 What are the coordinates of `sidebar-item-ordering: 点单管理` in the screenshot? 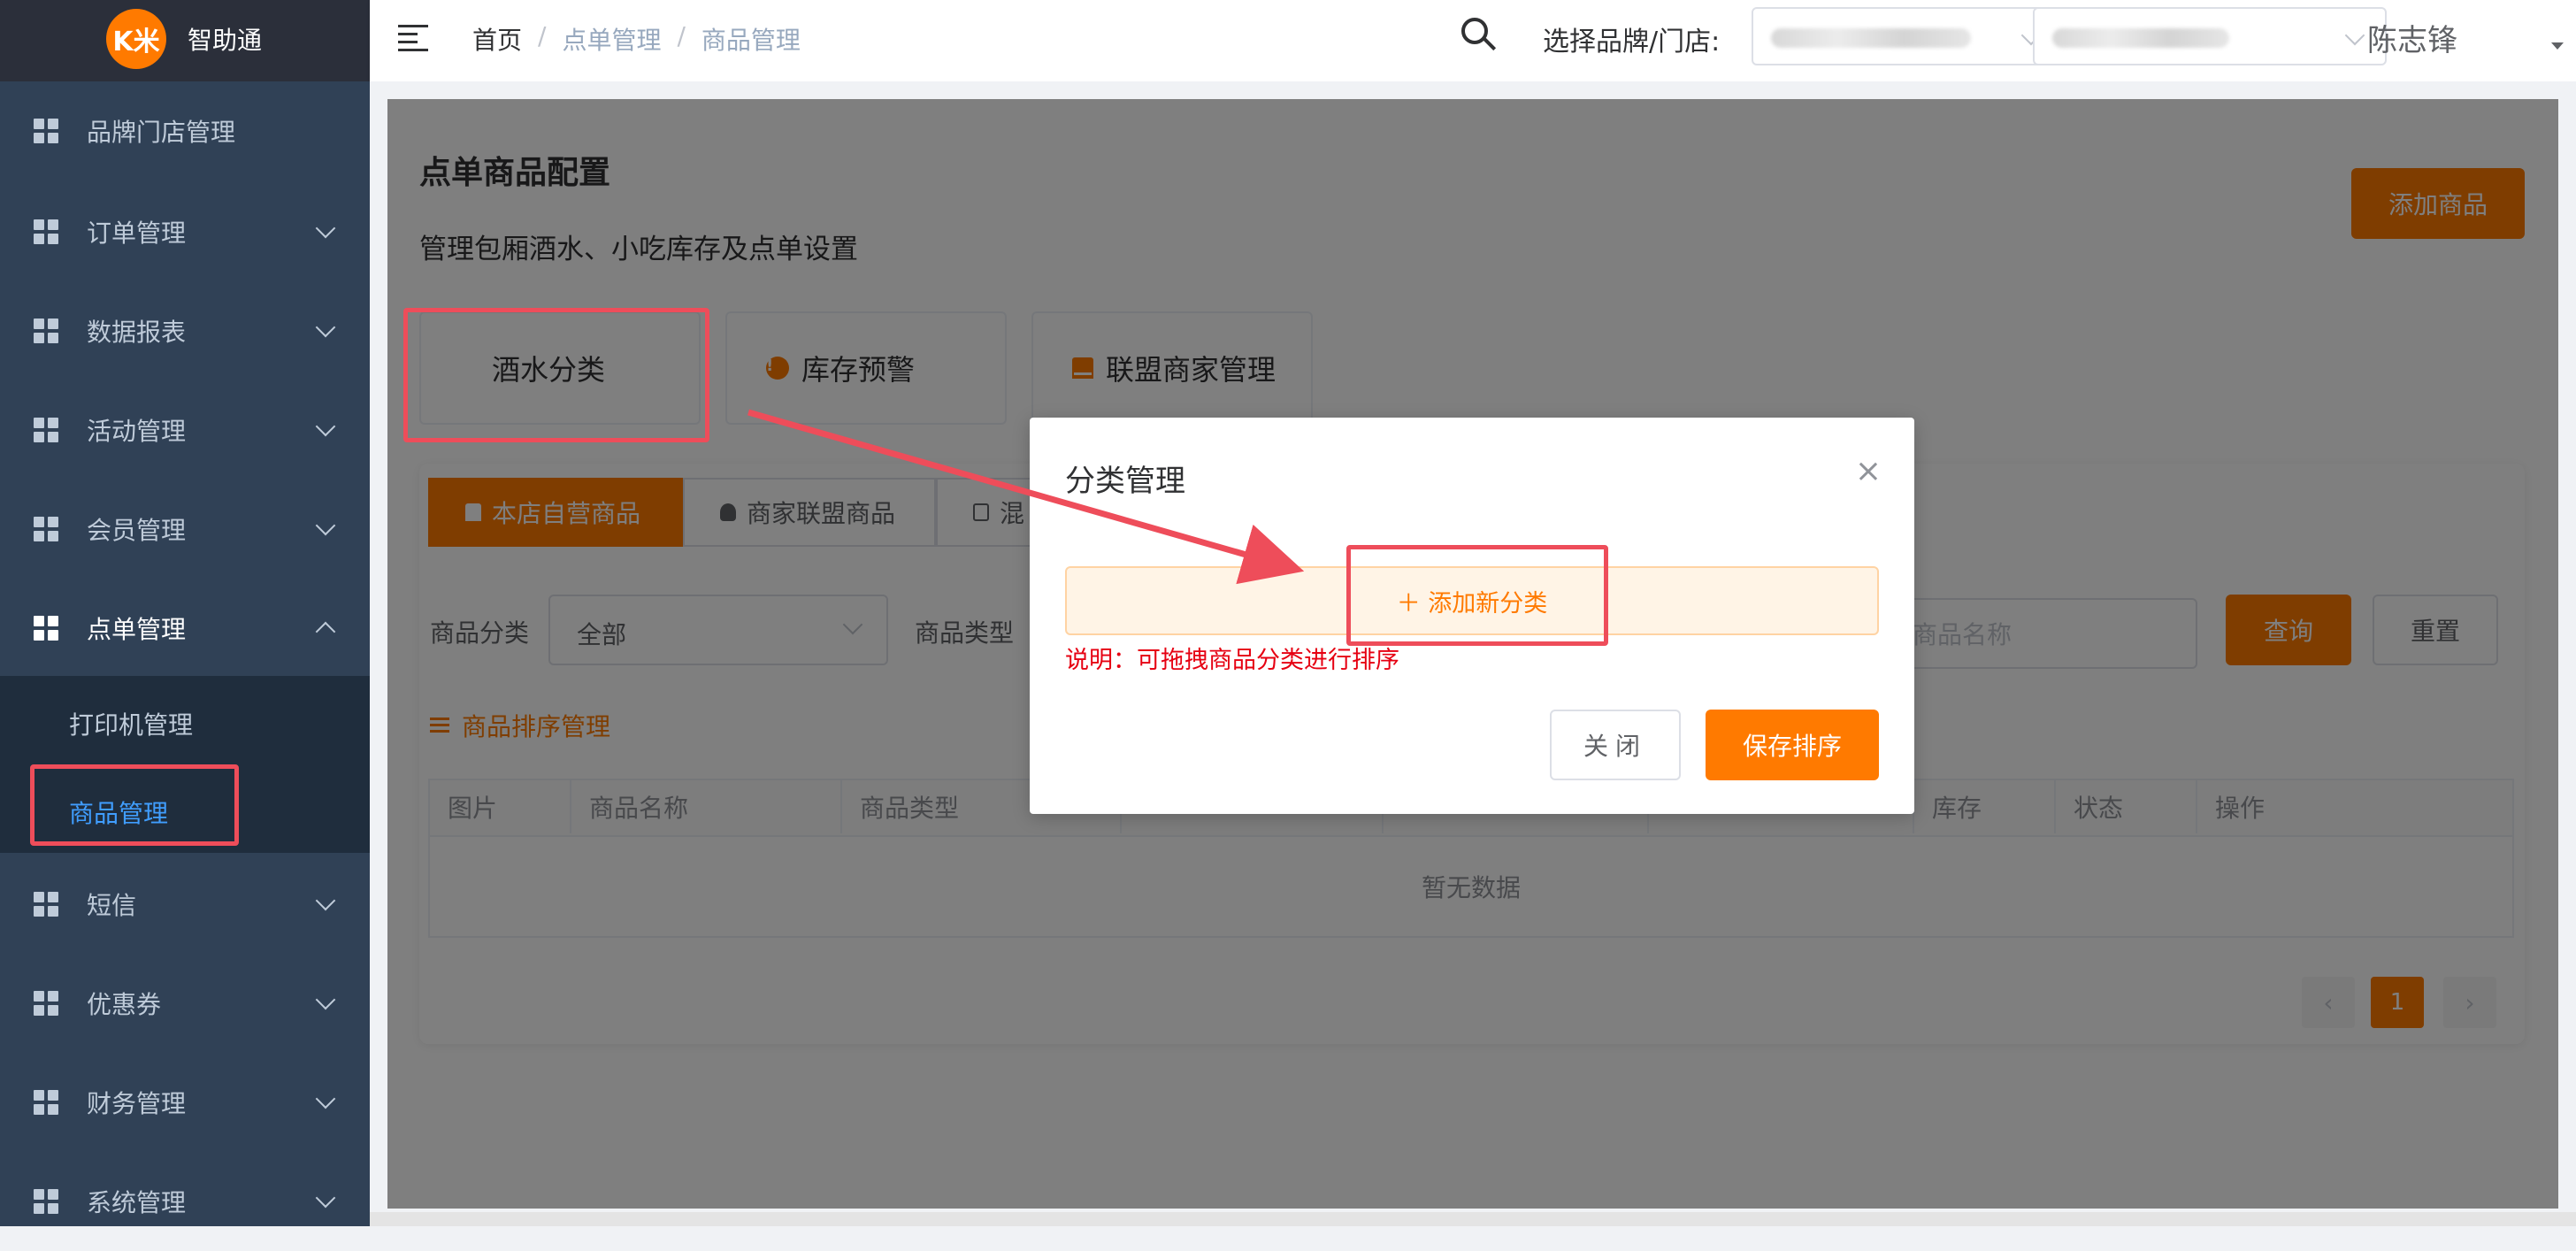 It's located at (185, 628).